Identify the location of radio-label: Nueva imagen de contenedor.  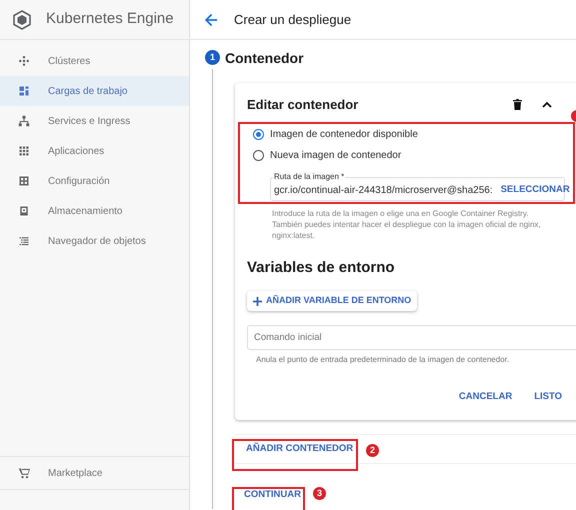
(336, 155).